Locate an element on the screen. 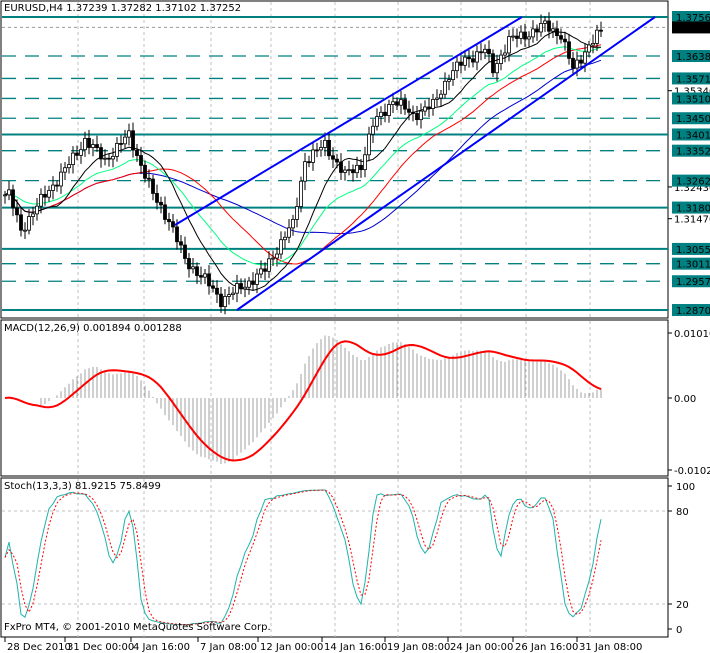 The width and height of the screenshot is (710, 653). x-tick-label: 31 Dec 00:00 is located at coordinates (100, 647).